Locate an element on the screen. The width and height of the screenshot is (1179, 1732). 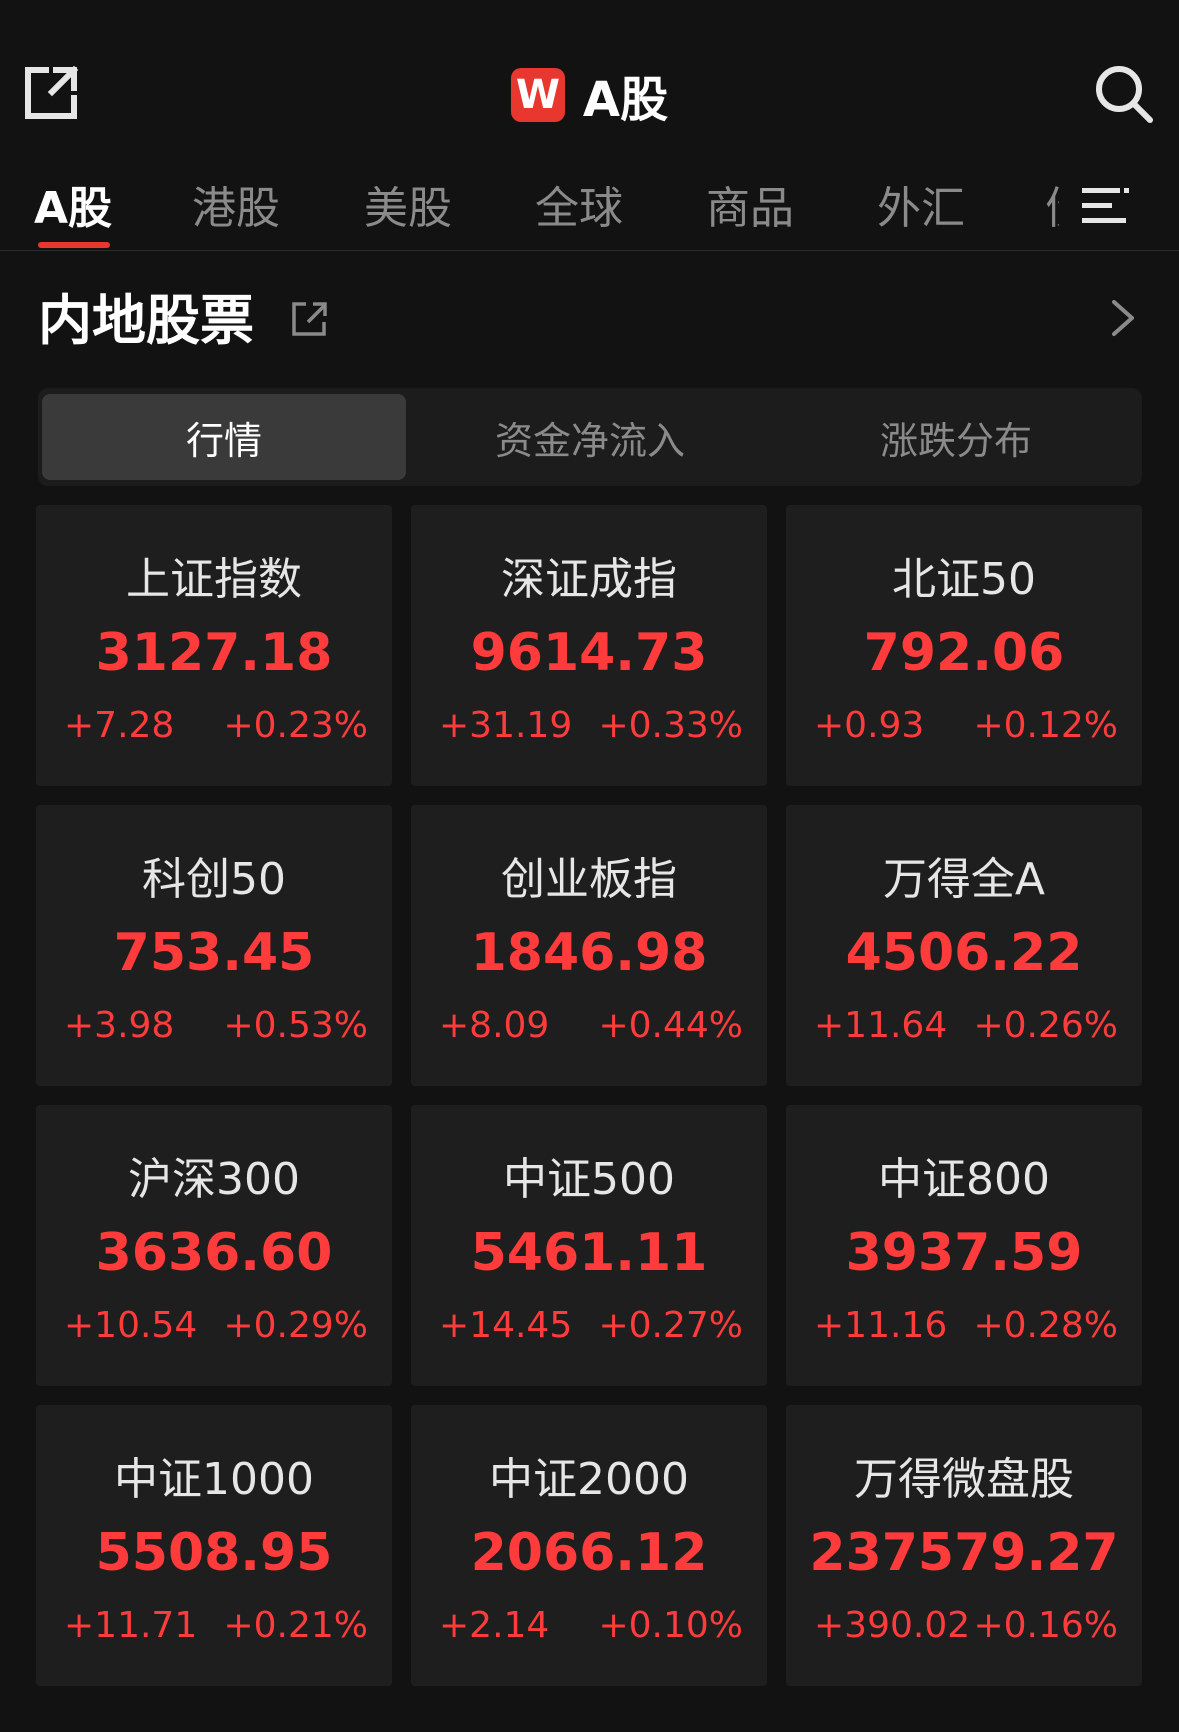
index-change-percent: +0.16% is located at coordinates (1045, 1625).